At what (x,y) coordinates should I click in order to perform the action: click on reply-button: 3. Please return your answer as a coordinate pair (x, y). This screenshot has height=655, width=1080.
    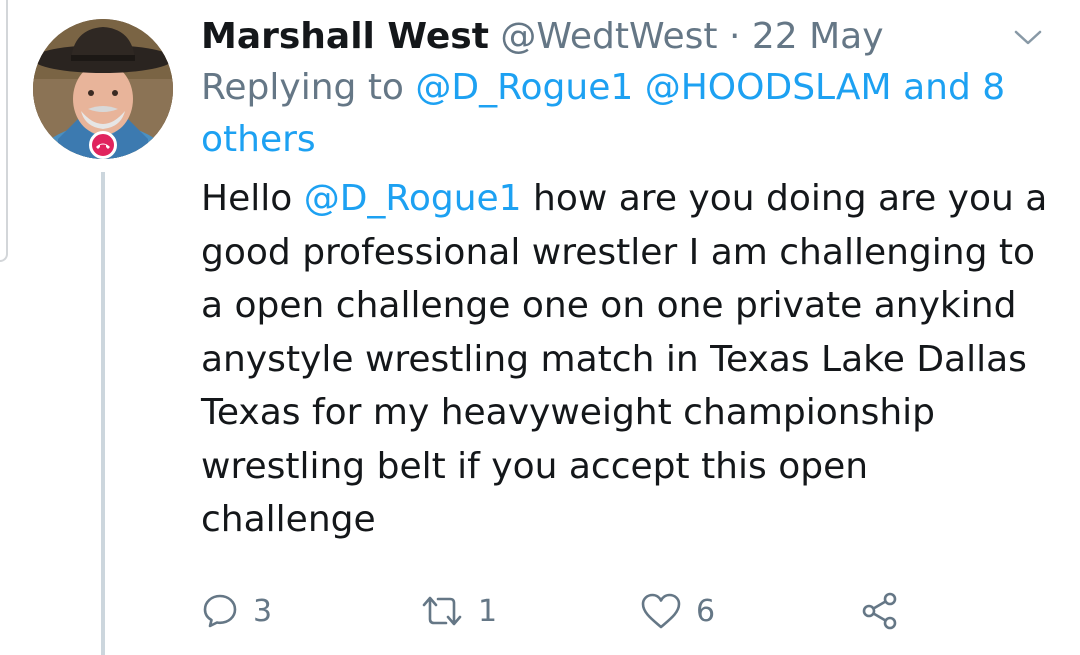
    Looking at the image, I should click on (236, 611).